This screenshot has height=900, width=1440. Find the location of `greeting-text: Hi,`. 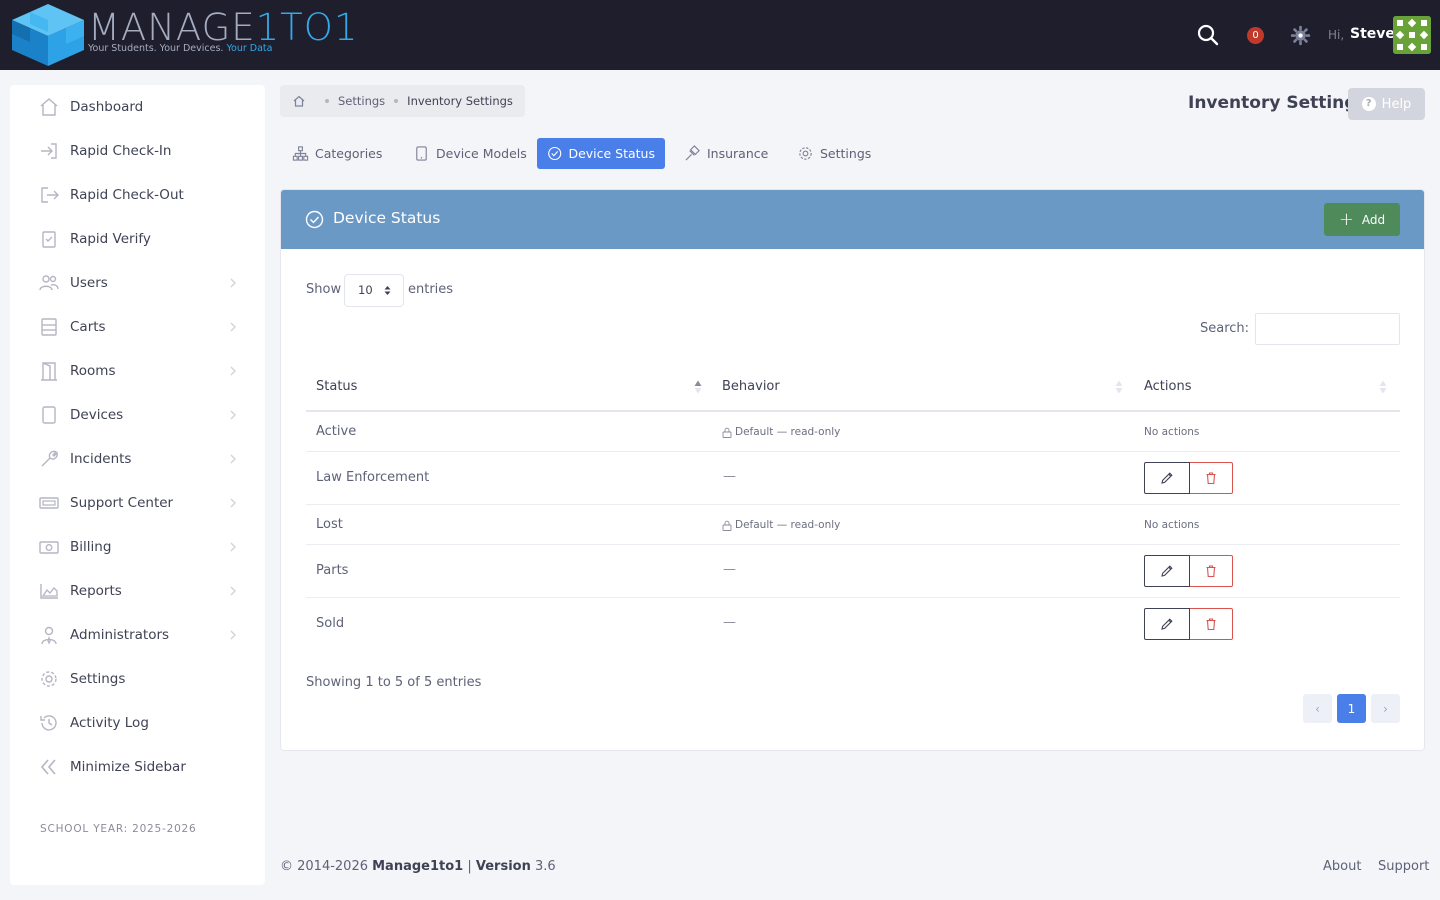

greeting-text: Hi, is located at coordinates (1336, 35).